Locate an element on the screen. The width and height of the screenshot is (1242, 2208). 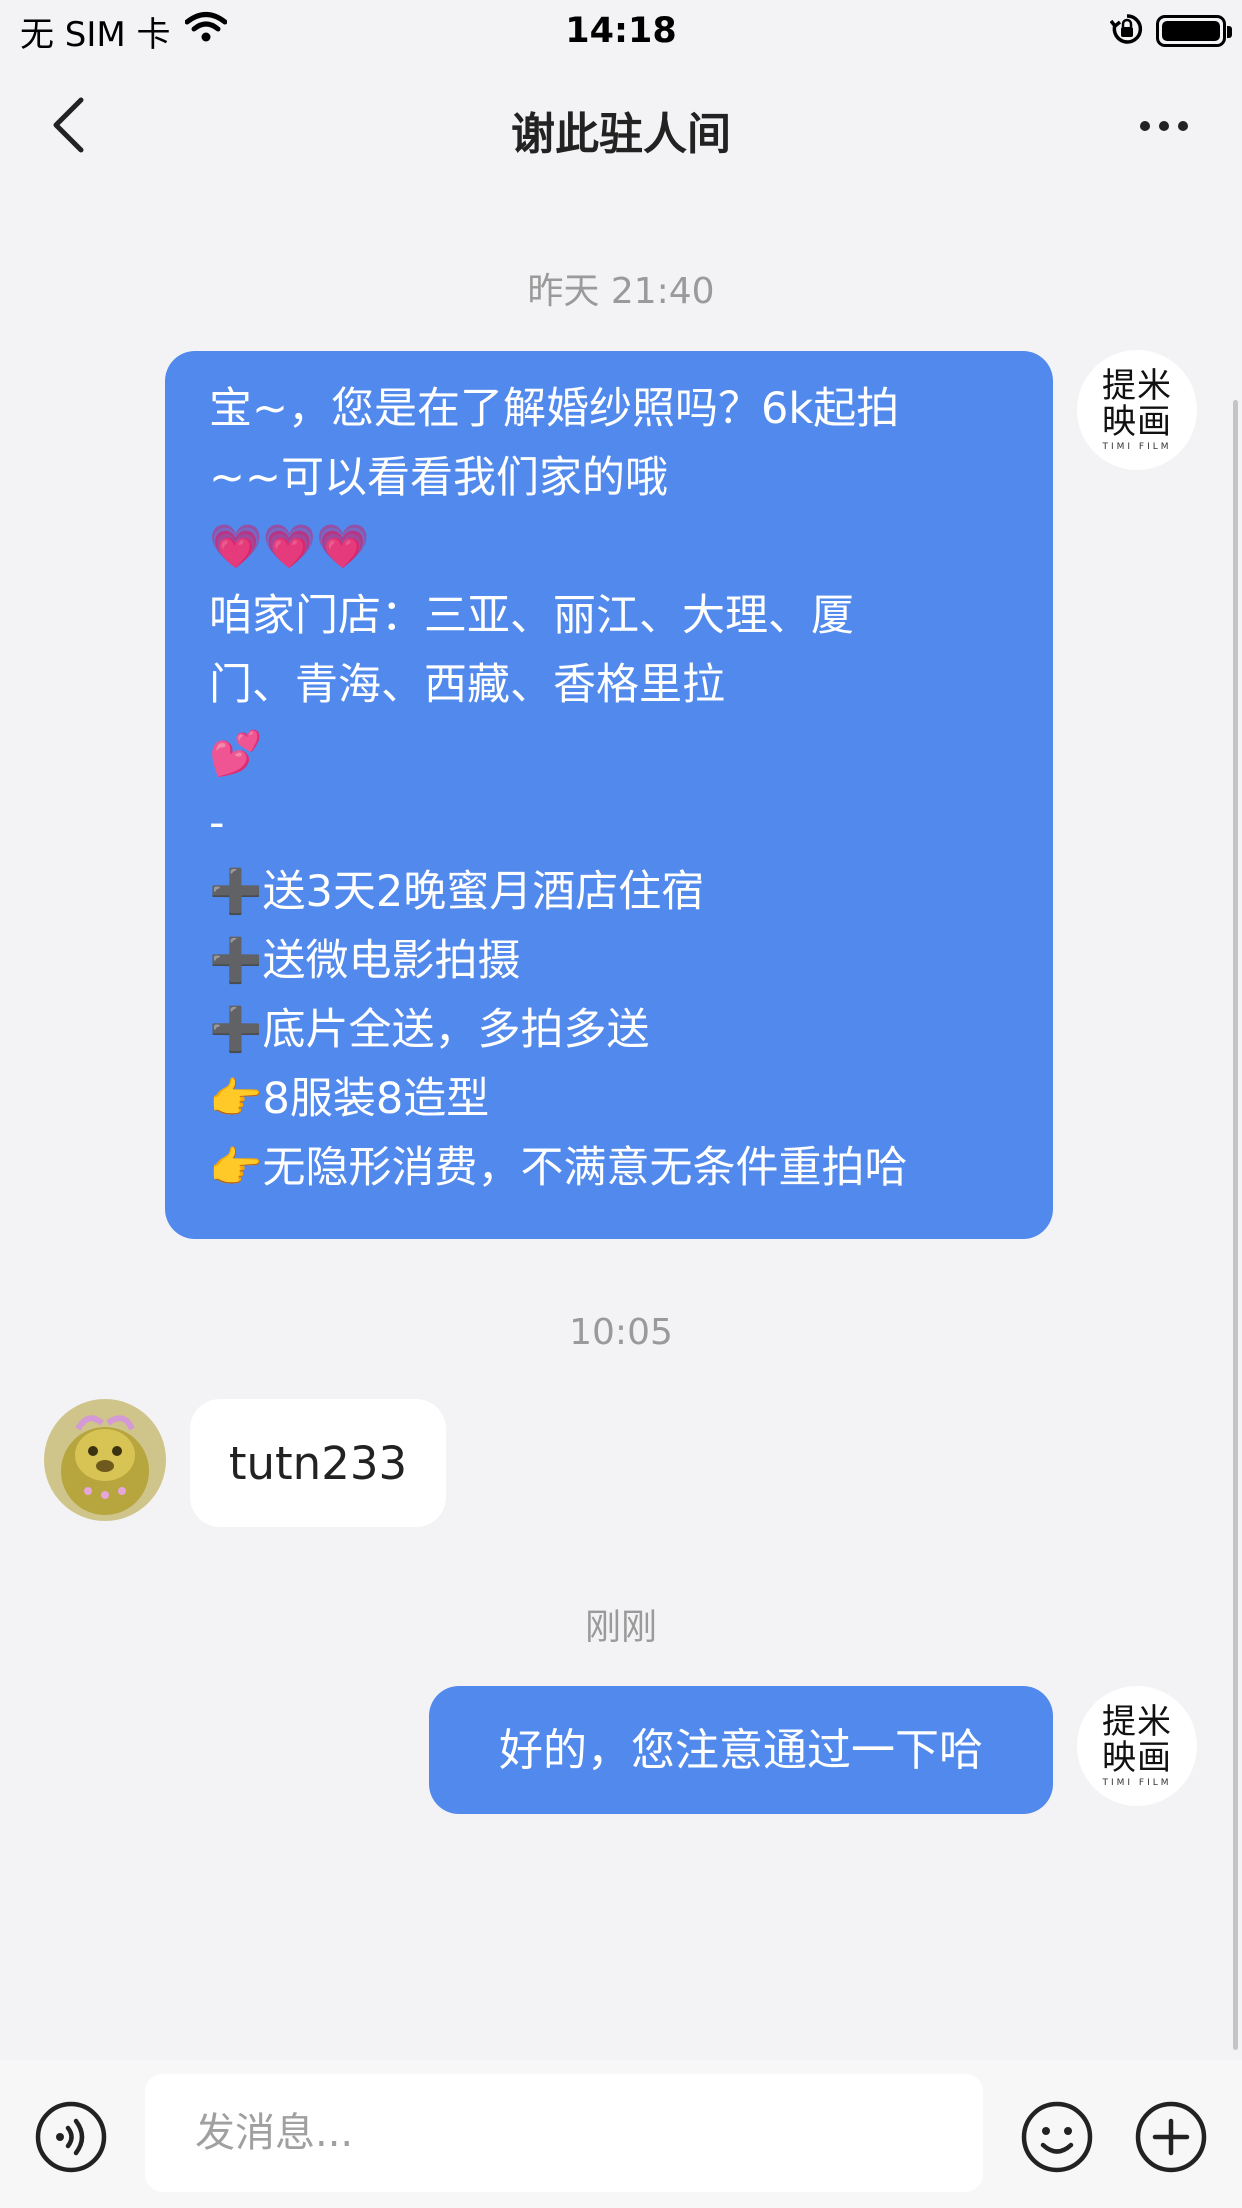
message-text: 好的，您注意通过一下哈 is located at coordinates (741, 1750).